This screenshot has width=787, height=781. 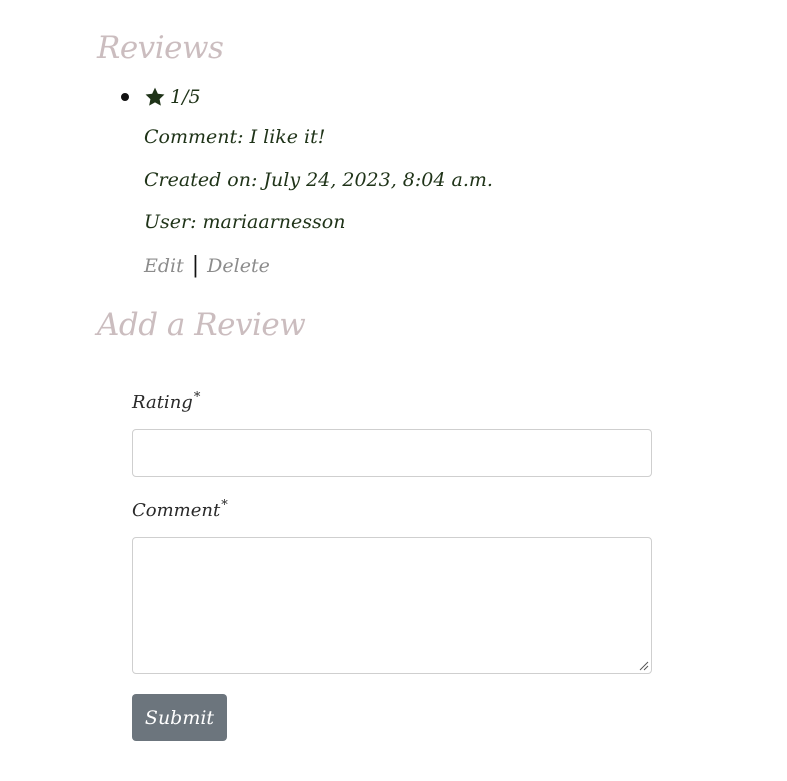 What do you see at coordinates (176, 510) in the screenshot?
I see `comment-label-text: Comment` at bounding box center [176, 510].